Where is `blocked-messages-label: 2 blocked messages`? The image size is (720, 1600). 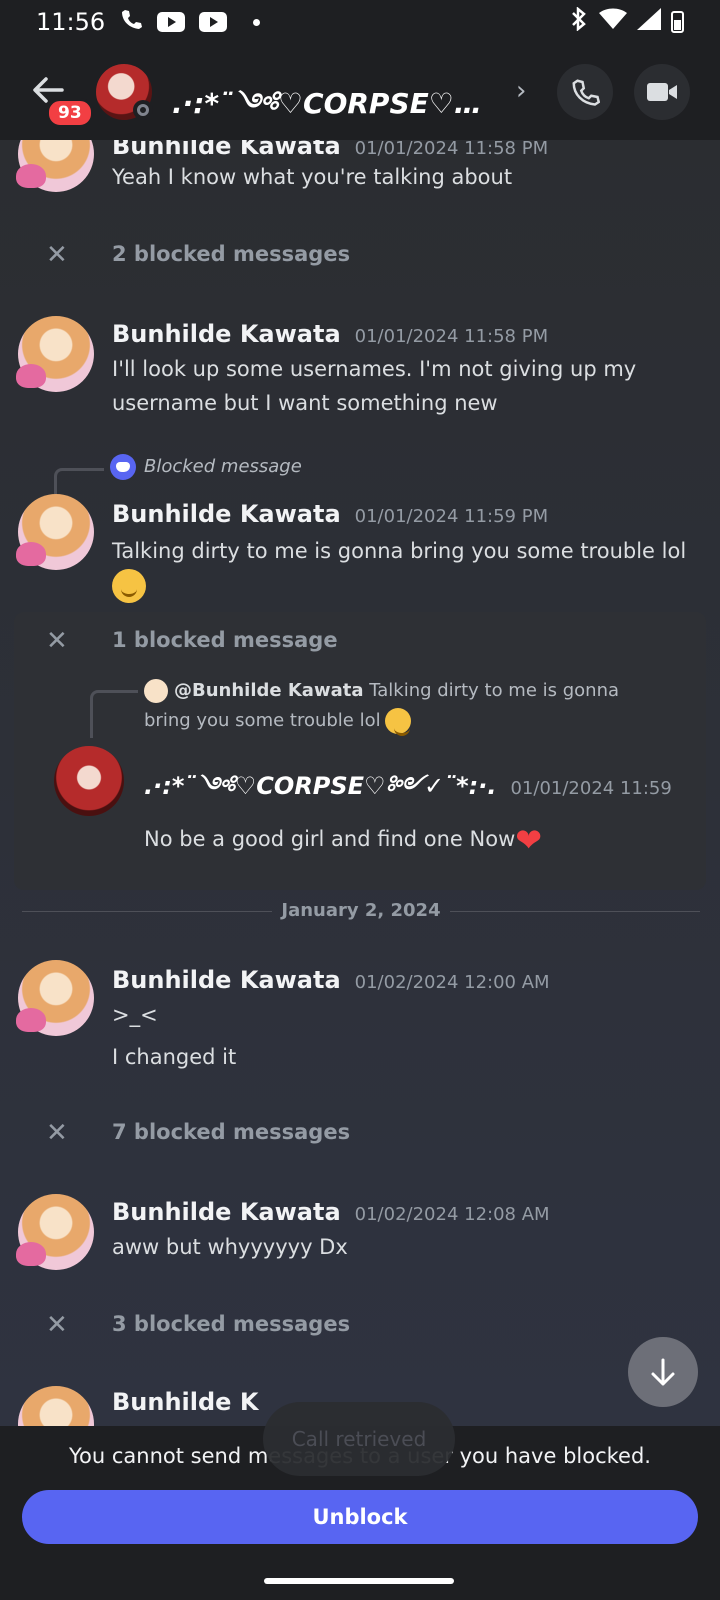
blocked-messages-label: 2 blocked messages is located at coordinates (231, 254).